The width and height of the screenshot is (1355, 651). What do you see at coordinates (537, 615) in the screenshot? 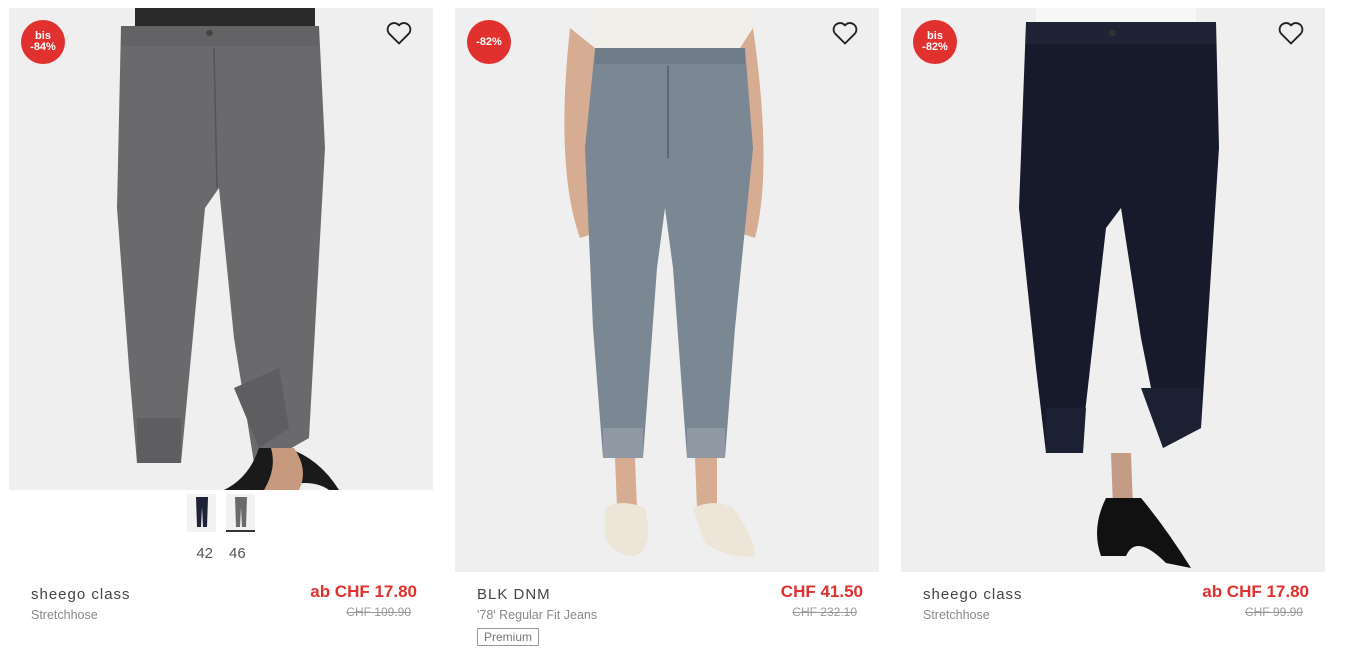
I see `product-name: '78' Regular Fit Jeans` at bounding box center [537, 615].